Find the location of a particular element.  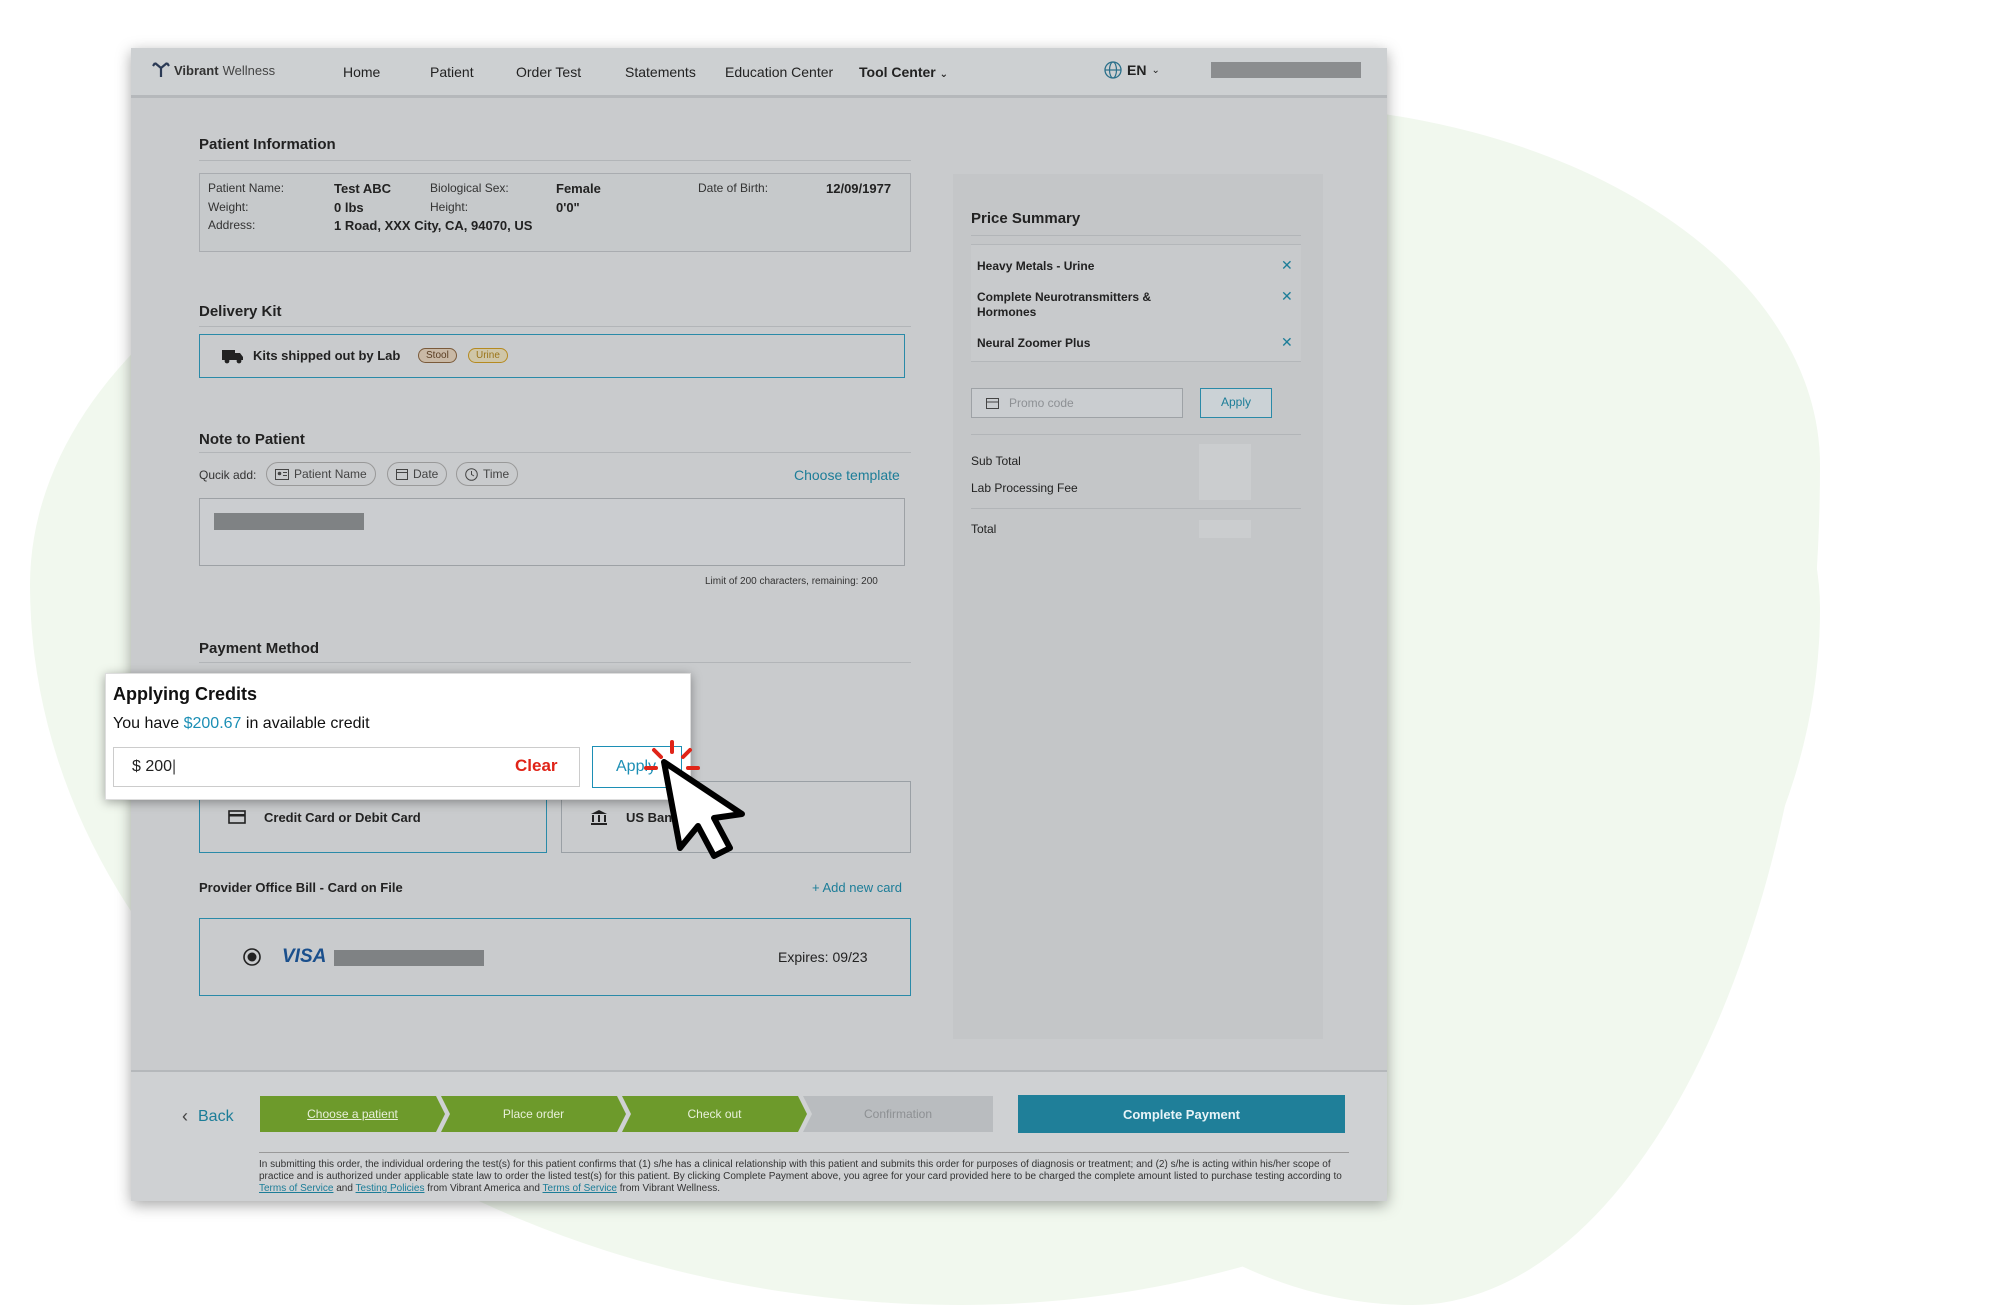

calendar-icon is located at coordinates (402, 474).